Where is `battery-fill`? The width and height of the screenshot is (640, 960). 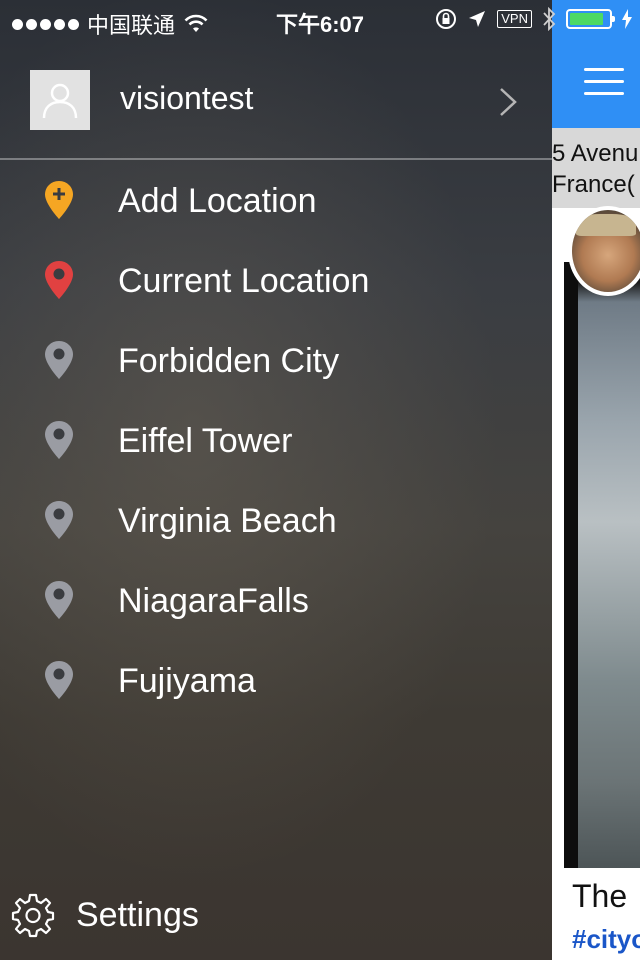 battery-fill is located at coordinates (586, 19).